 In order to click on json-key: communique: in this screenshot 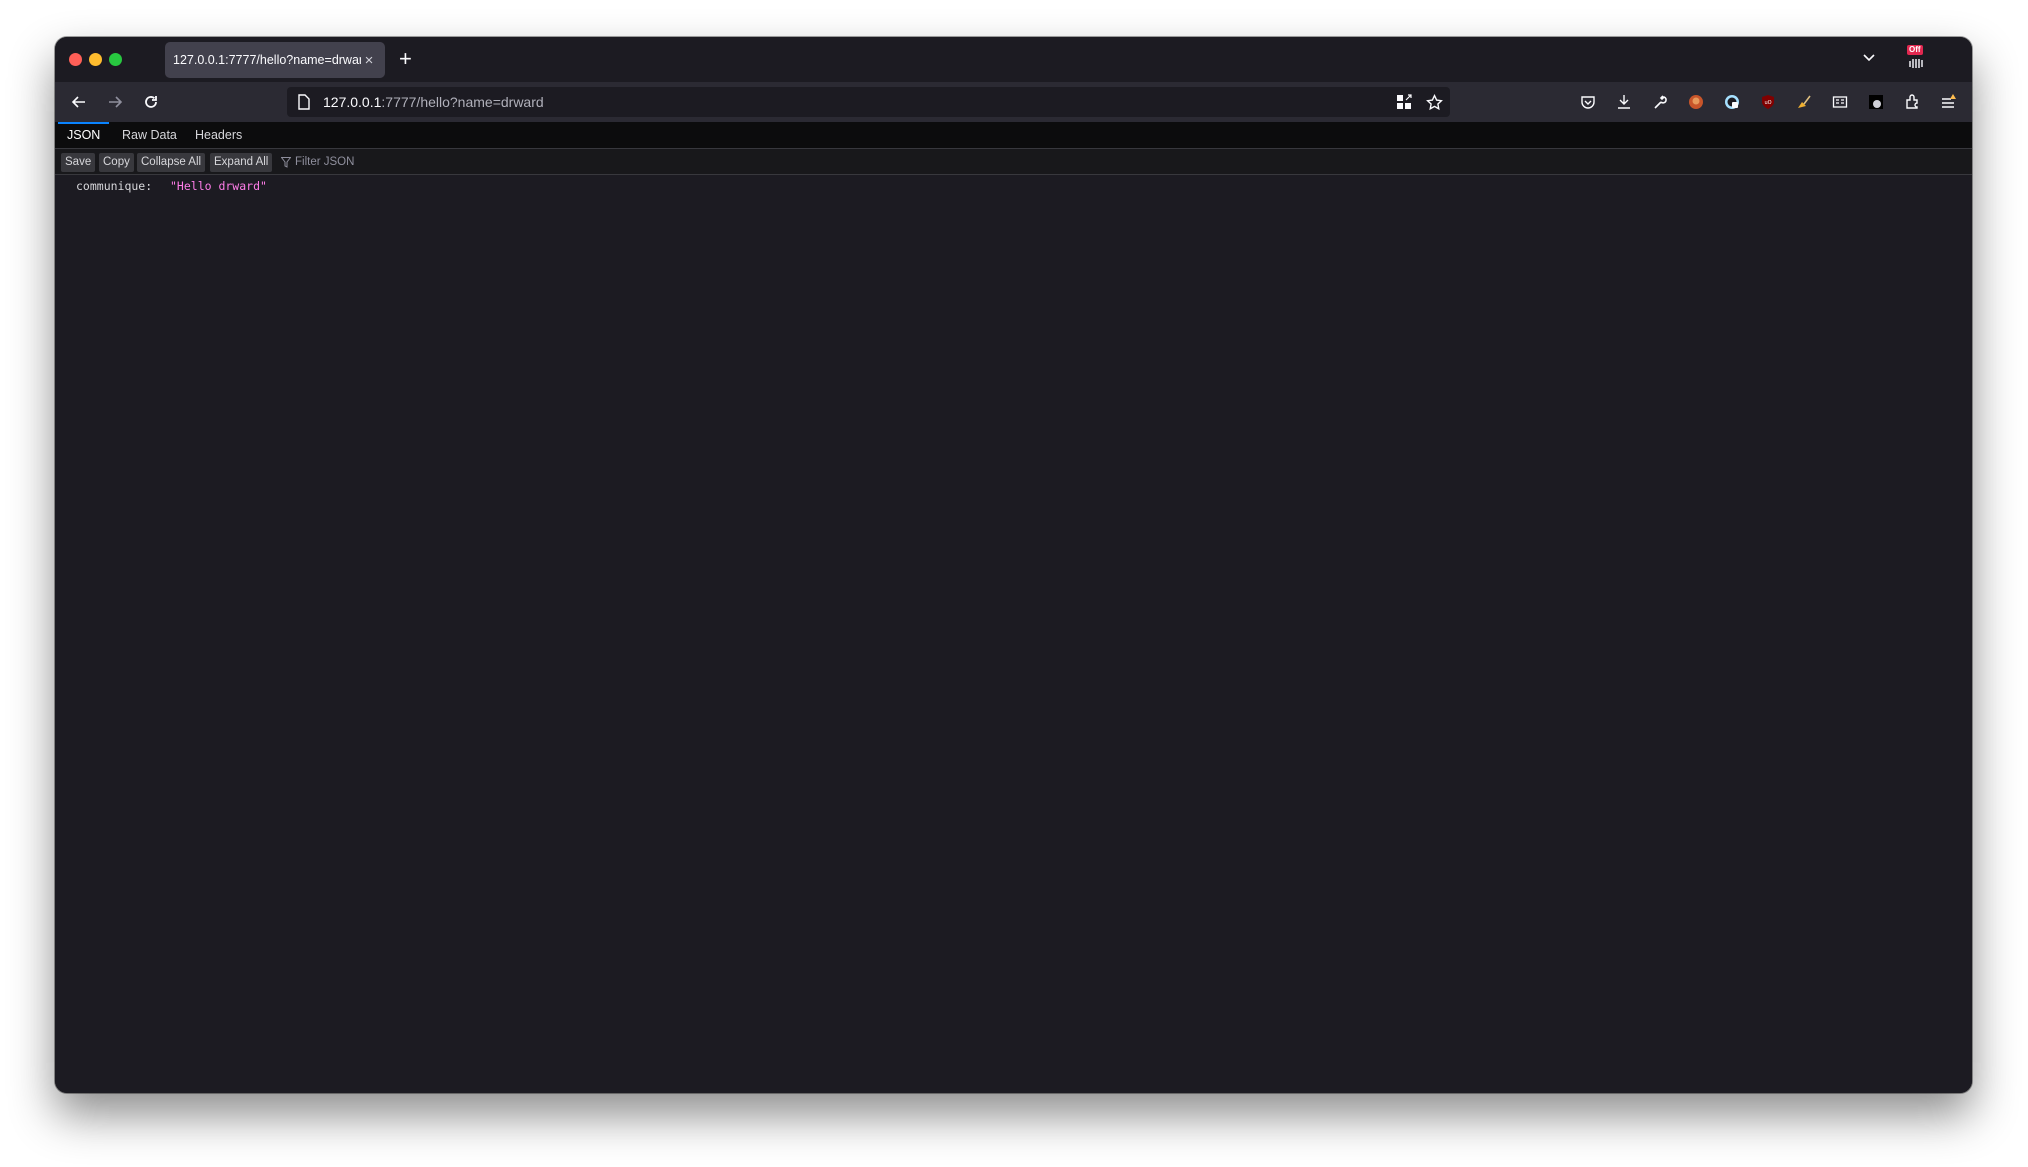, I will do `click(114, 186)`.